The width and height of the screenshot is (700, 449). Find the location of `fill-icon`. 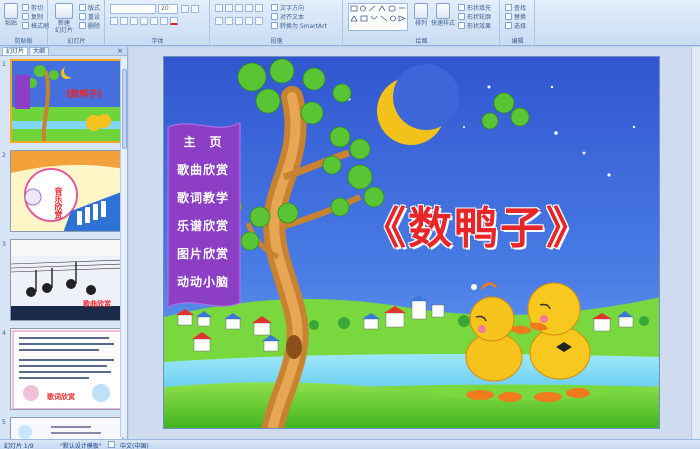

fill-icon is located at coordinates (461, 7).